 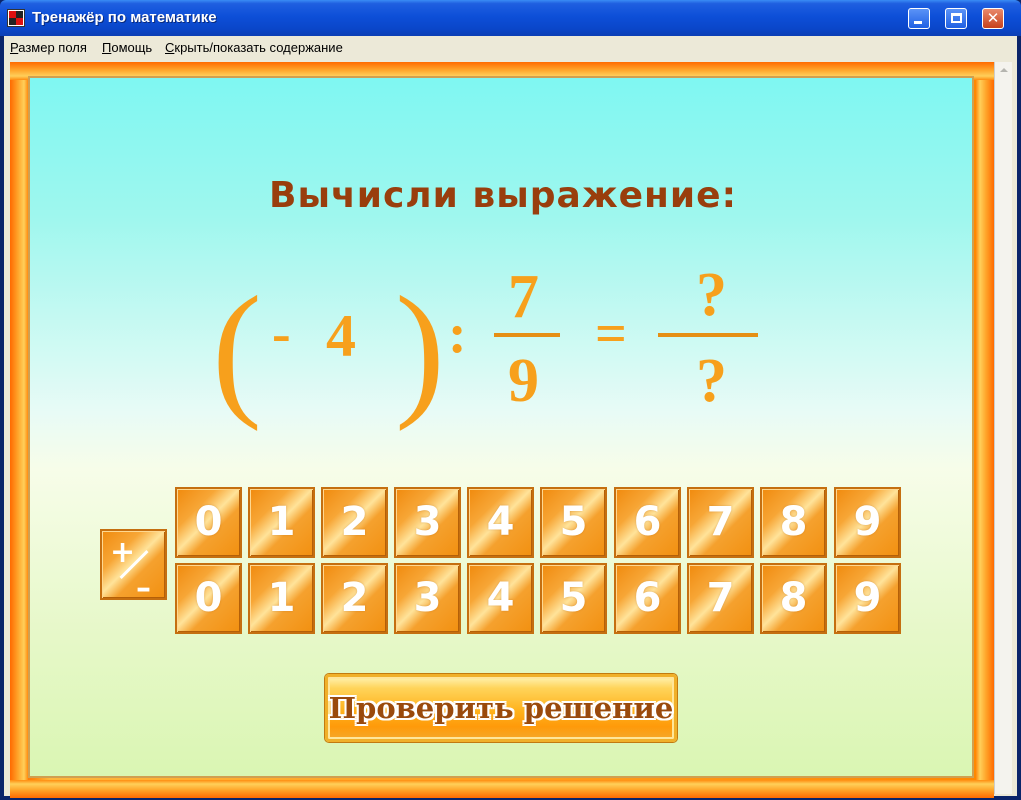 I want to click on denominator-digit-5: 5, so click(x=573, y=598).